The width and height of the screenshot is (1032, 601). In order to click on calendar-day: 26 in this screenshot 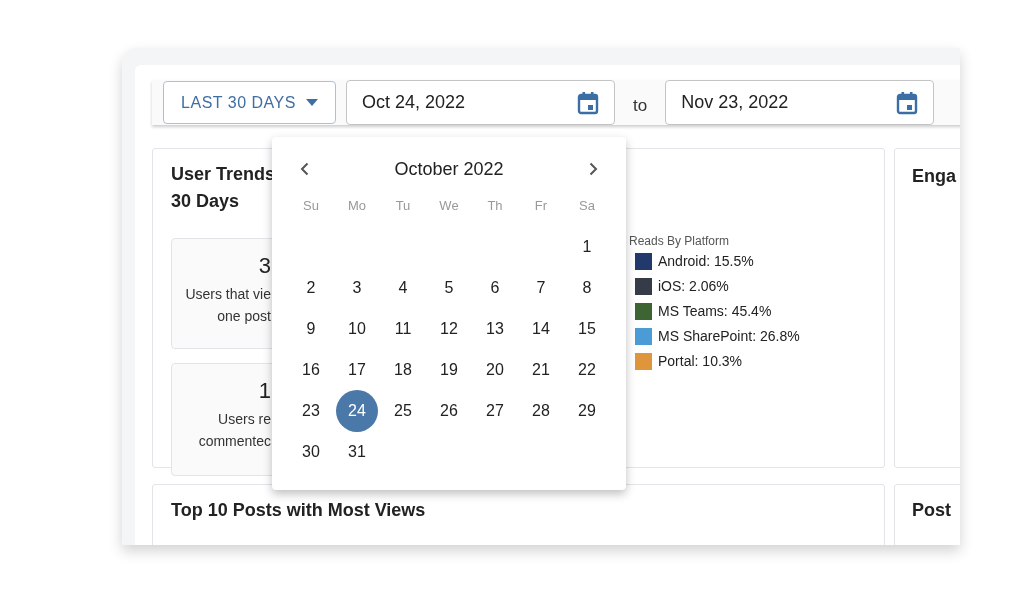, I will do `click(449, 411)`.